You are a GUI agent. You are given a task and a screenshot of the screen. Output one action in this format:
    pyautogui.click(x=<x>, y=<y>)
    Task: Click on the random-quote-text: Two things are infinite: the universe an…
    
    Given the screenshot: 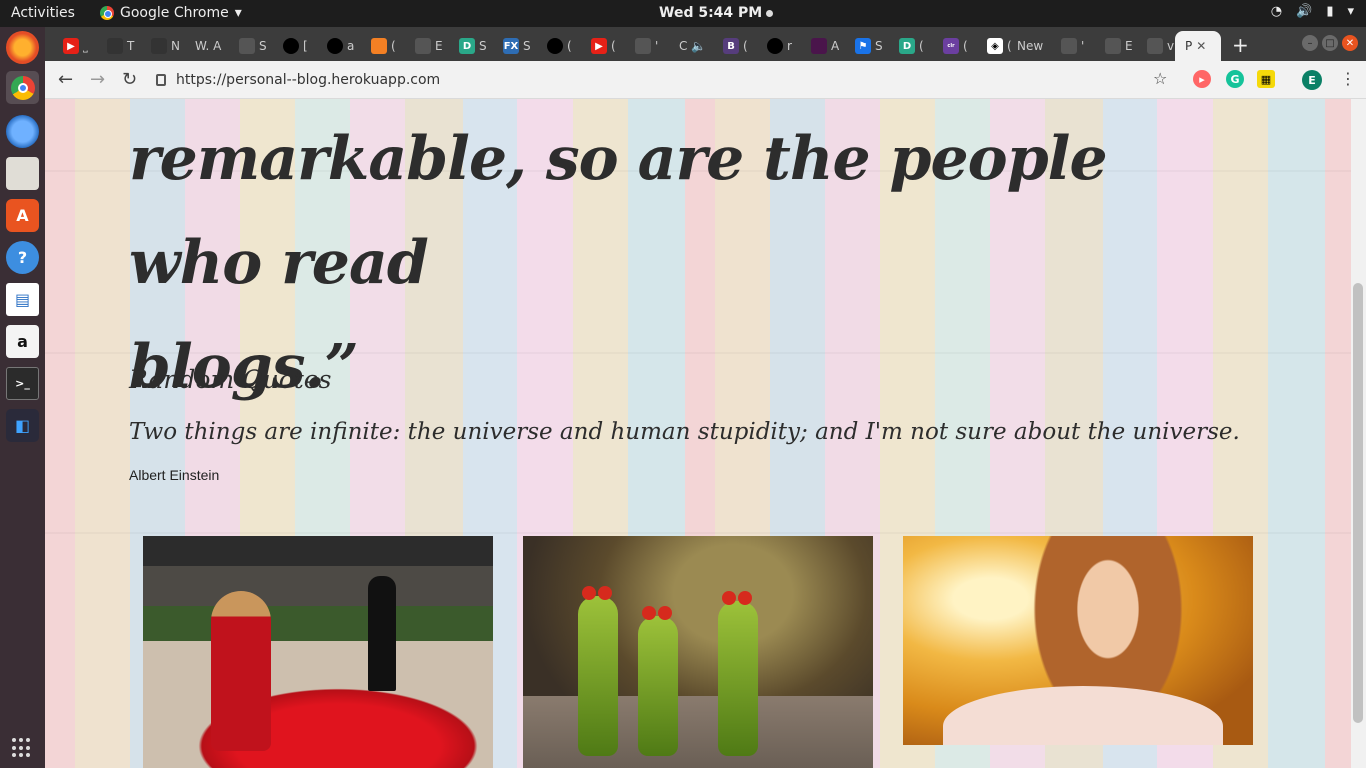 What is the action you would take?
    pyautogui.click(x=684, y=432)
    